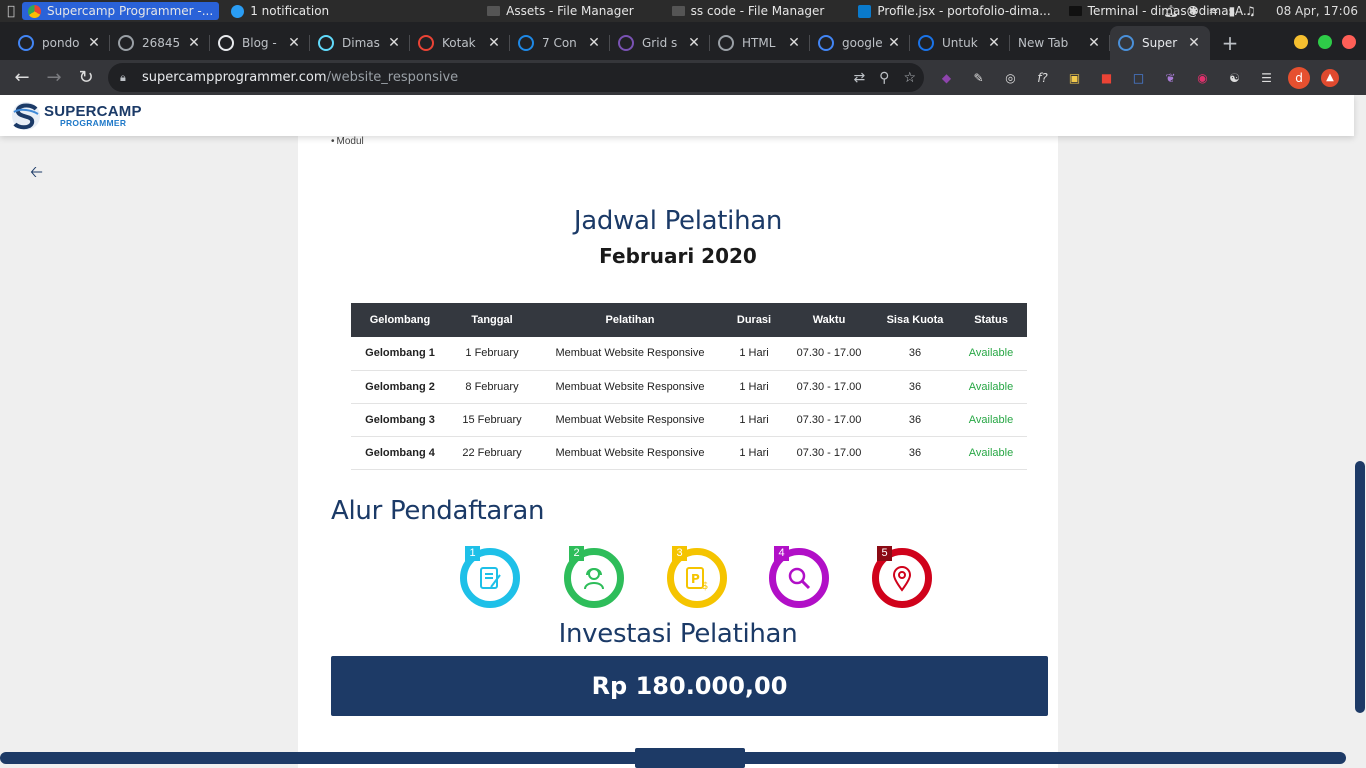 This screenshot has height=768, width=1366. What do you see at coordinates (22, 78) in the screenshot?
I see `back-button: ←` at bounding box center [22, 78].